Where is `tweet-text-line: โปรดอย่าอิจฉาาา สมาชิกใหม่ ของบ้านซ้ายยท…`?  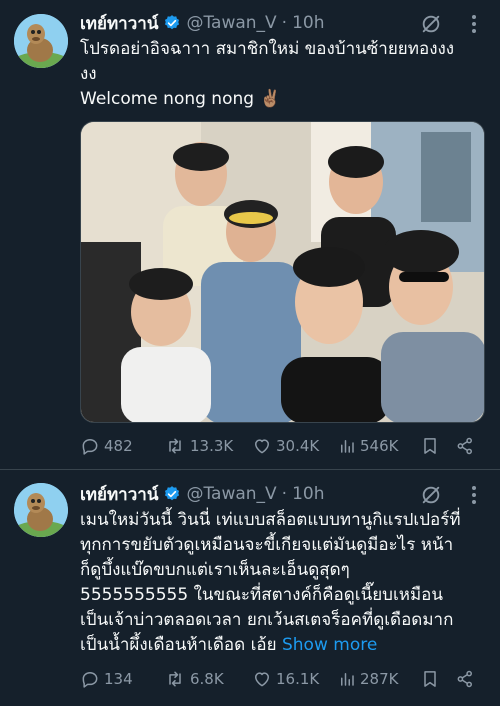 tweet-text-line: โปรดอย่าอิจฉาาา สมาชิกใหม่ ของบ้านซ้ายยท… is located at coordinates (267, 49).